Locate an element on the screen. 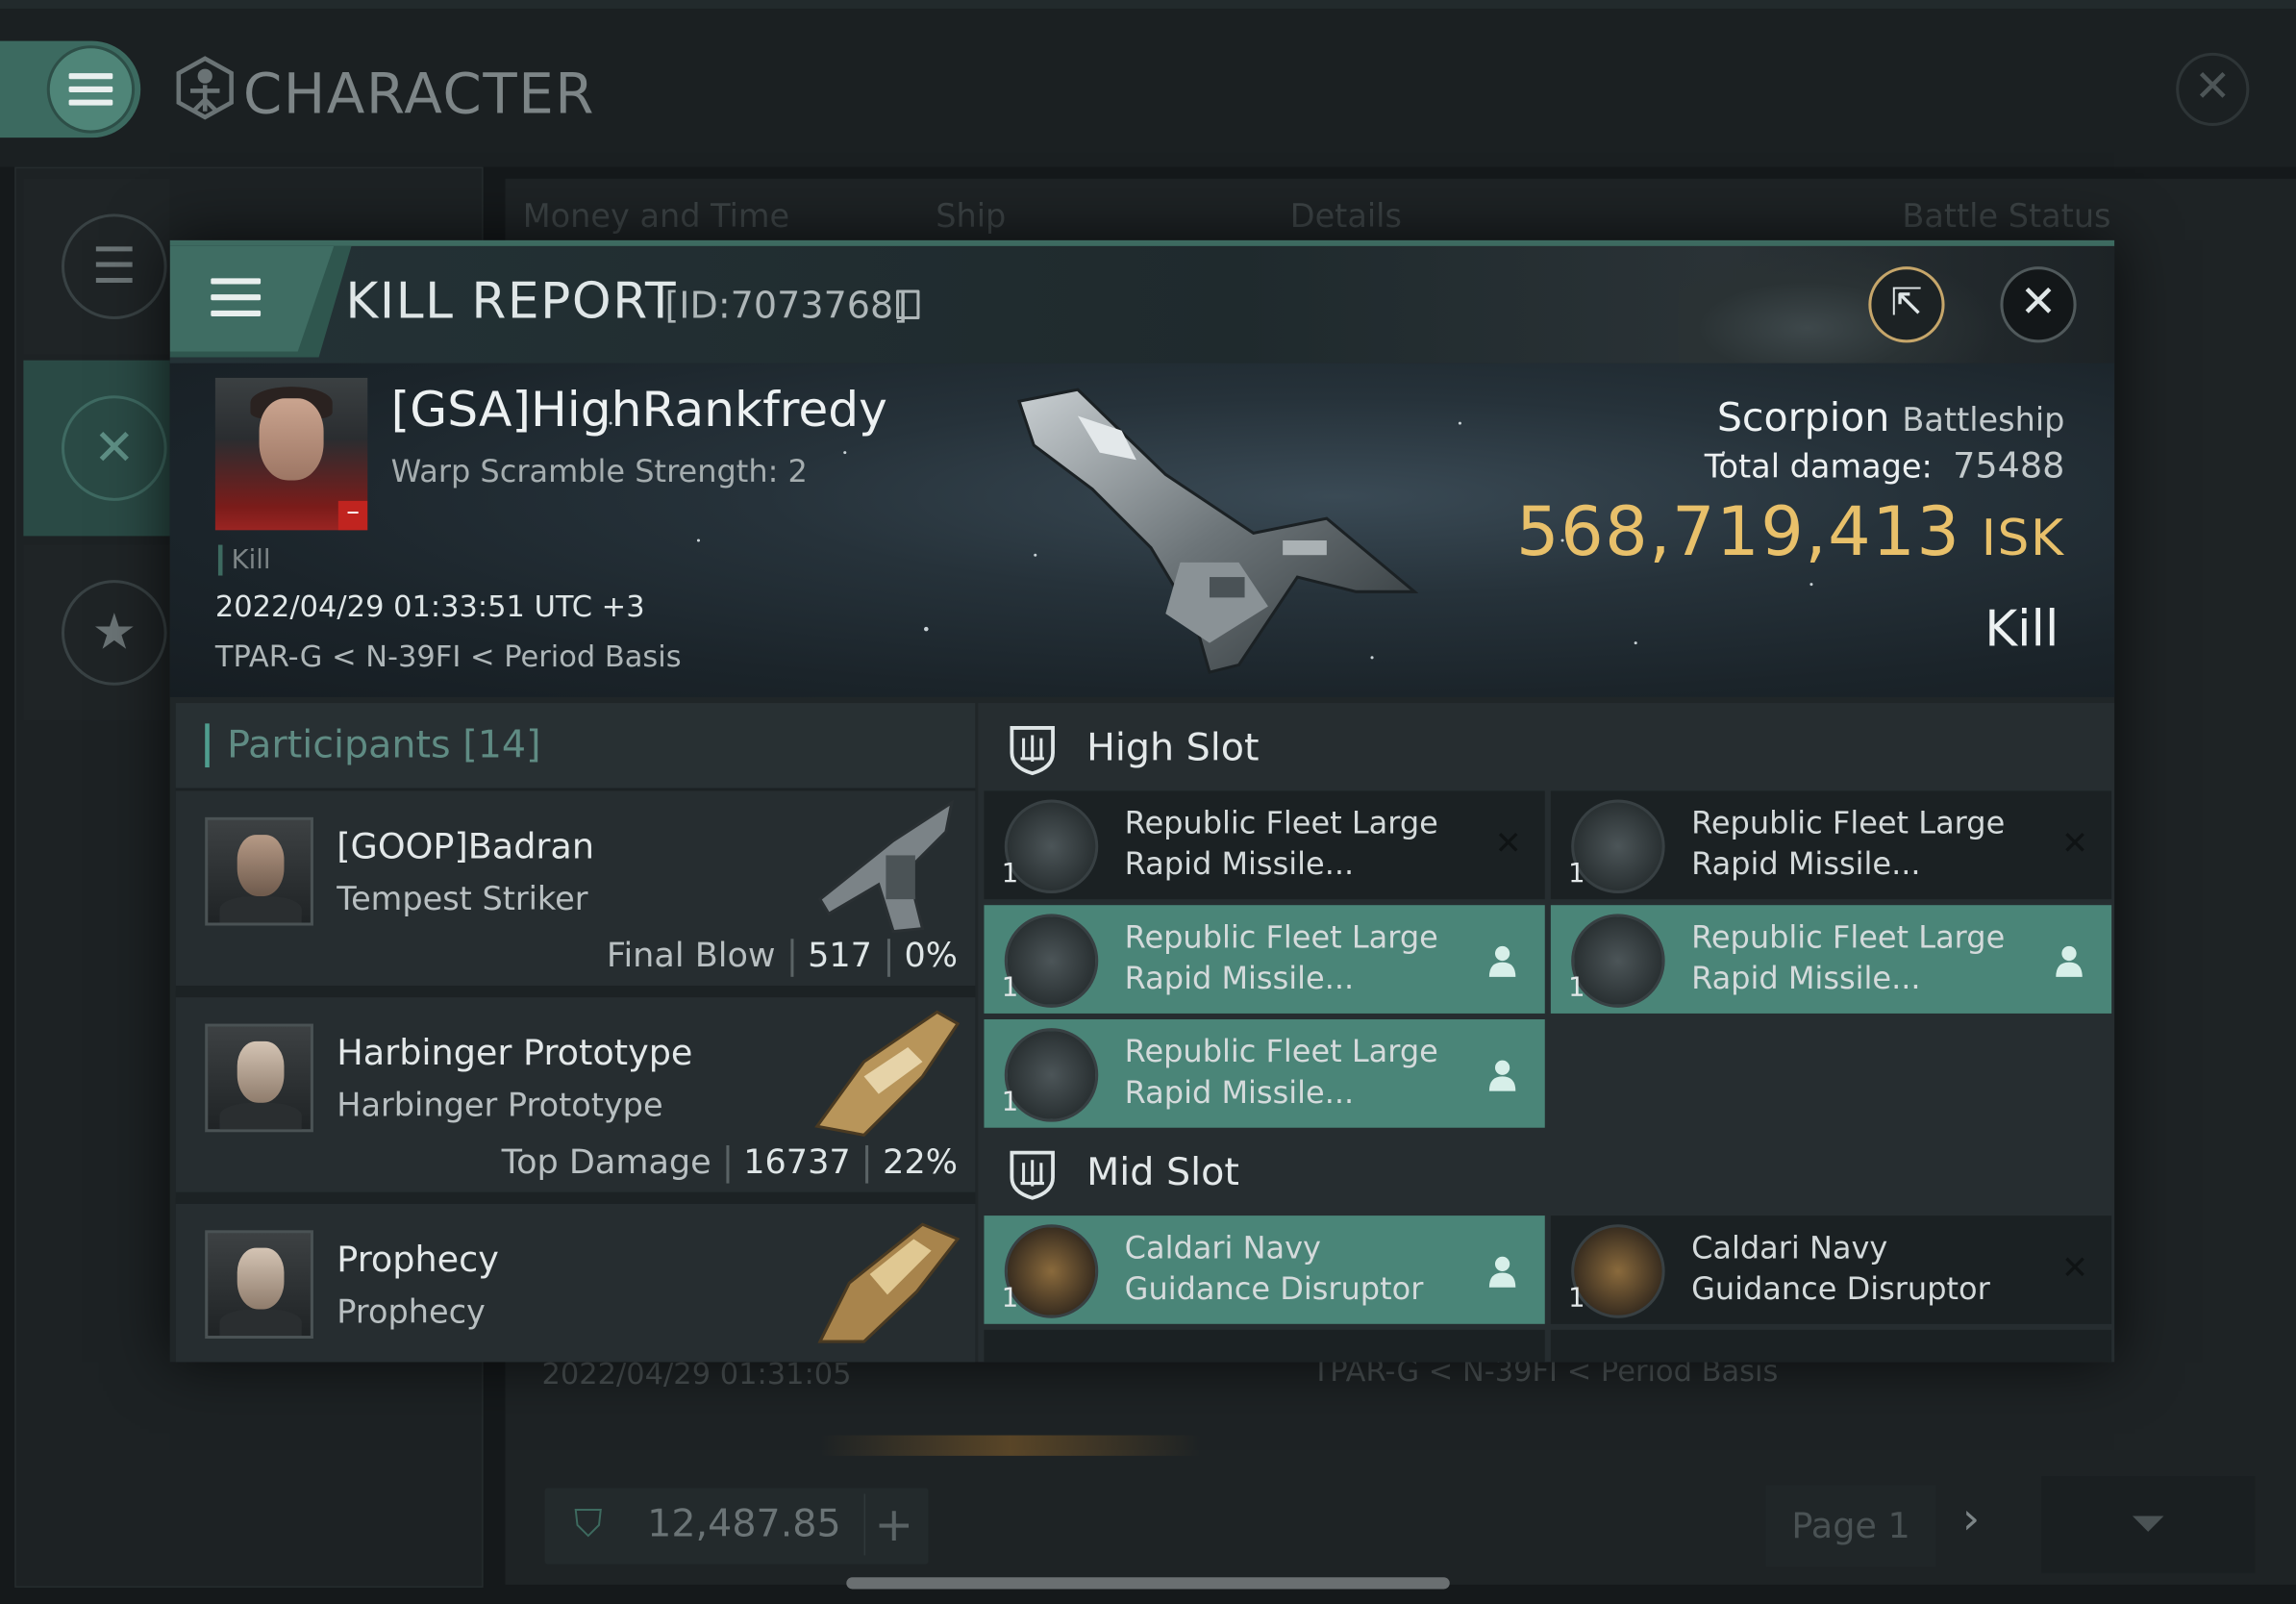  header-planet-art is located at coordinates (1839, 304).